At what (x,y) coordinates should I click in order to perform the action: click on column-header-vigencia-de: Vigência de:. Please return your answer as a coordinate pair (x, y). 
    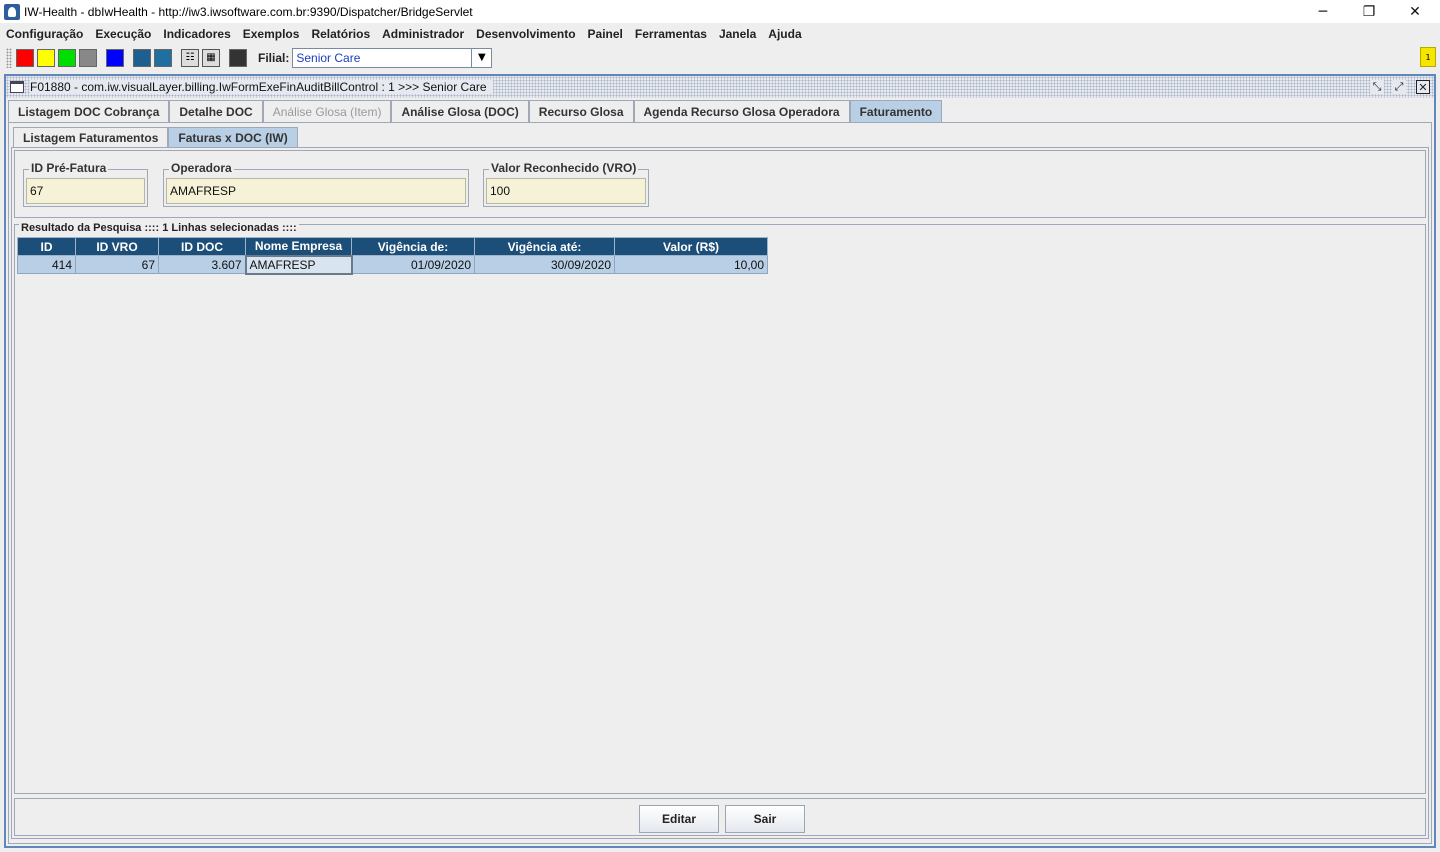
    Looking at the image, I should click on (413, 246).